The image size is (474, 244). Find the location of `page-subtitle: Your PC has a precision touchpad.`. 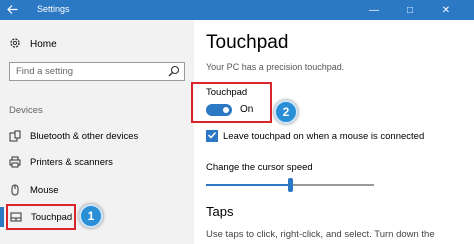

page-subtitle: Your PC has a precision touchpad. is located at coordinates (275, 67).